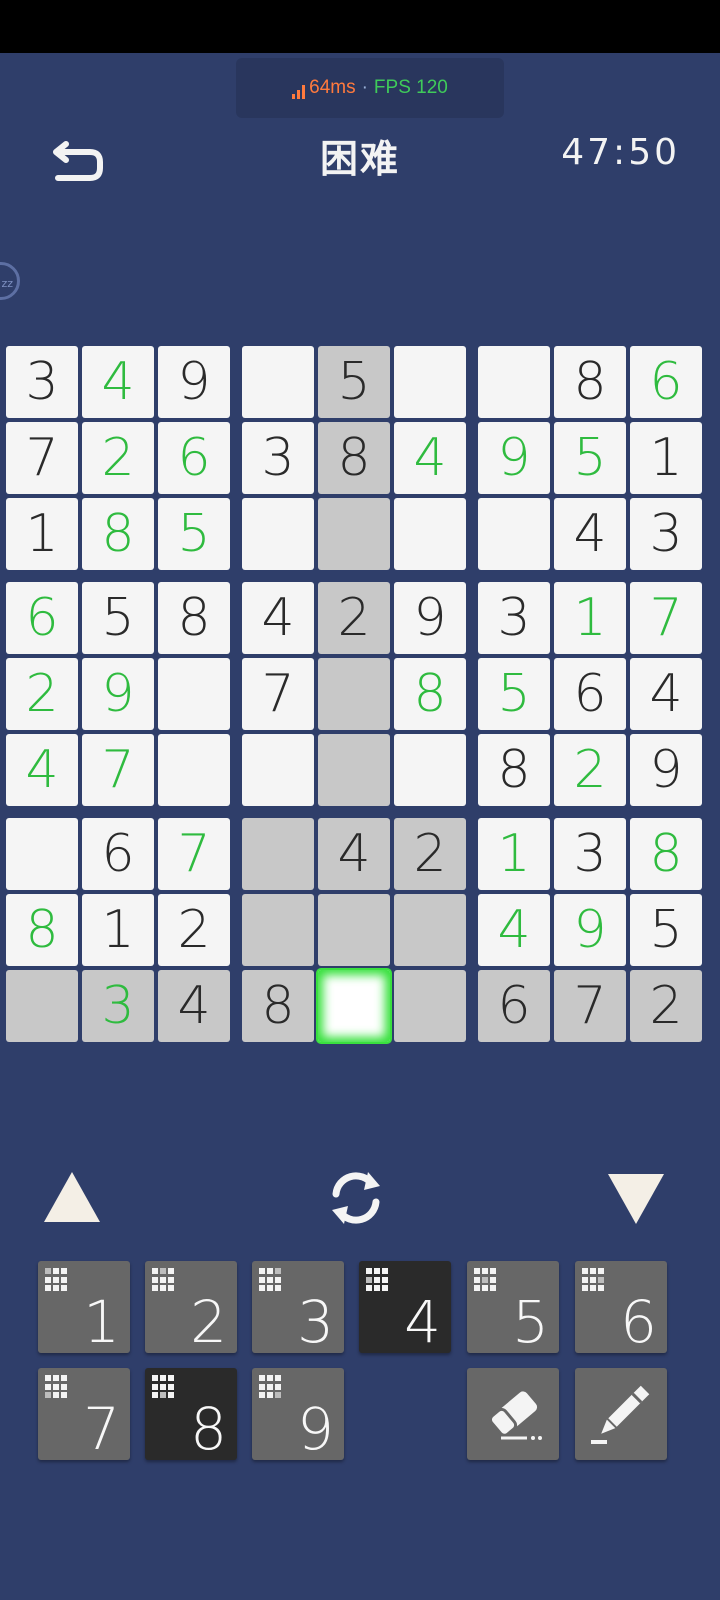 Image resolution: width=720 pixels, height=1600 pixels. I want to click on number-button-1: 1, so click(84, 1307).